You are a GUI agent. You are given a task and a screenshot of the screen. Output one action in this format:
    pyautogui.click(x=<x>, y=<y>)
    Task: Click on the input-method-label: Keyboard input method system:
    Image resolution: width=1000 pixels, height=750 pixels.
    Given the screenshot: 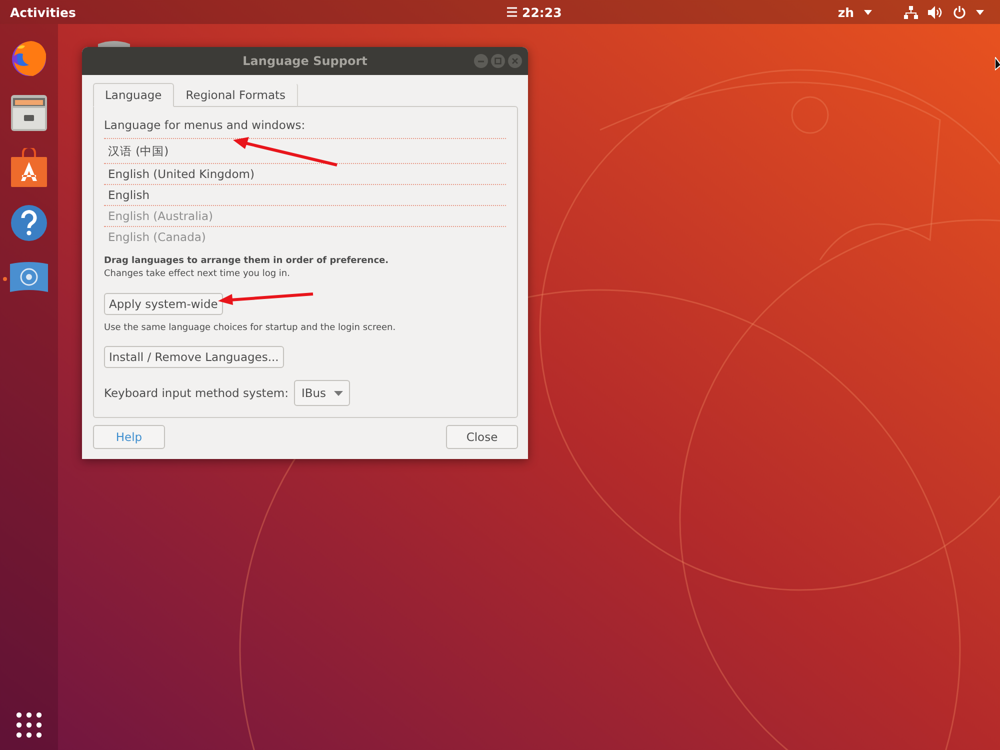 What is the action you would take?
    pyautogui.click(x=196, y=393)
    